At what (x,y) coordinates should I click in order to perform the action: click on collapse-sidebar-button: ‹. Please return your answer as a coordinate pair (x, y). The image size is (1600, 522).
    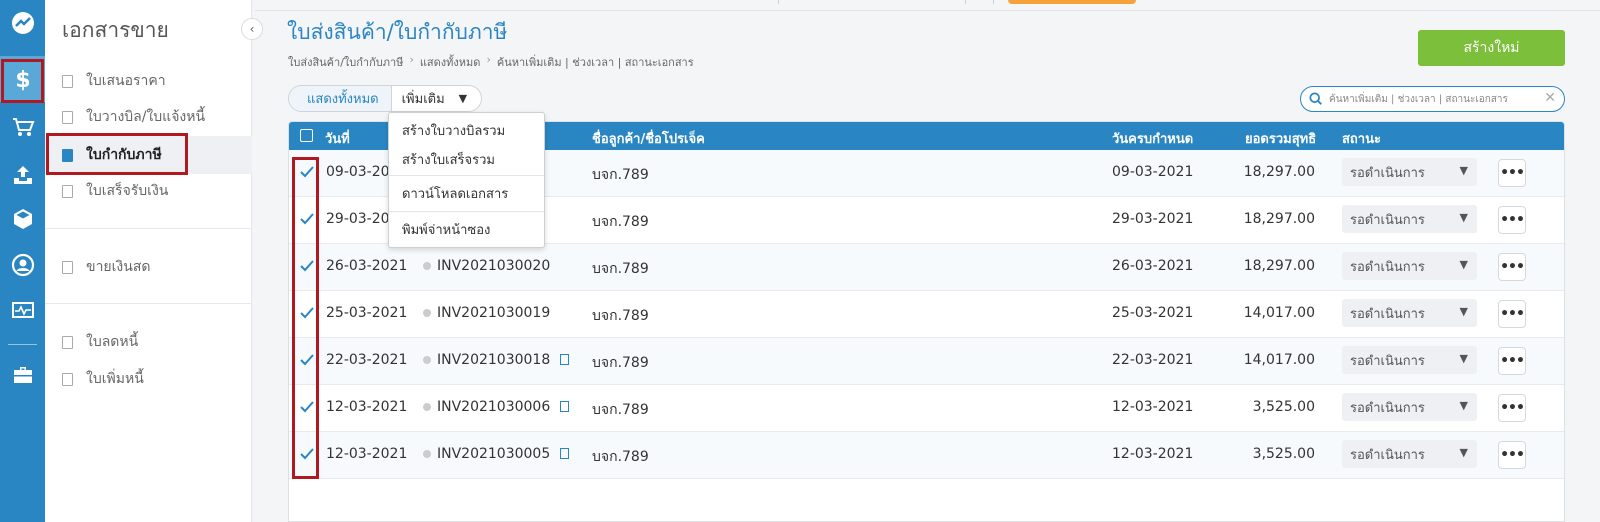
    Looking at the image, I should click on (252, 29).